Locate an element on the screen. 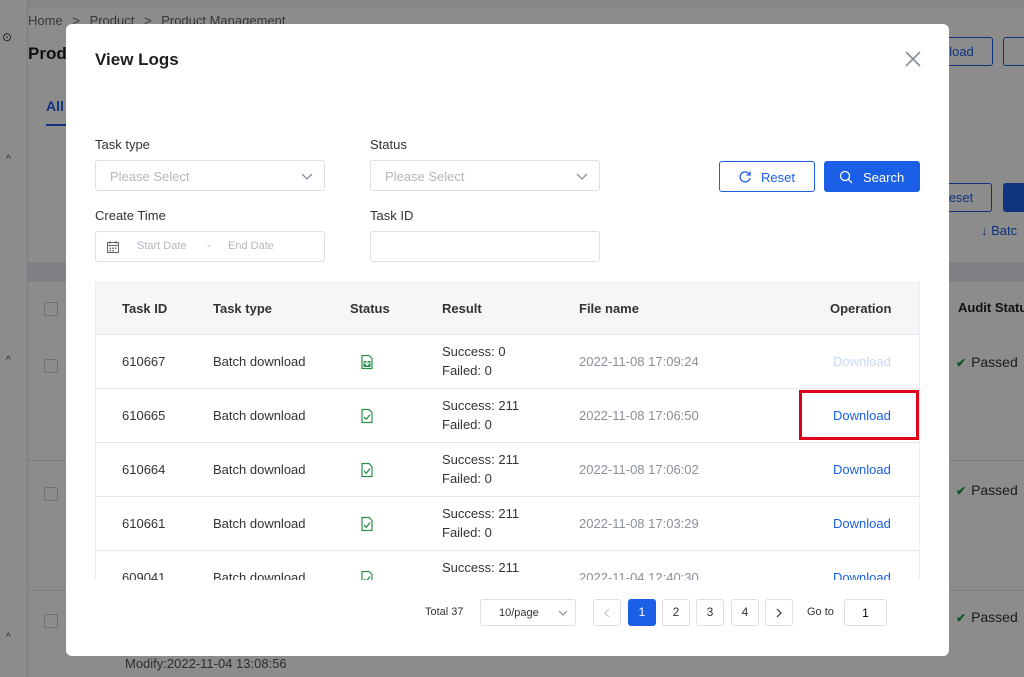  column-header-result: Result is located at coordinates (462, 308).